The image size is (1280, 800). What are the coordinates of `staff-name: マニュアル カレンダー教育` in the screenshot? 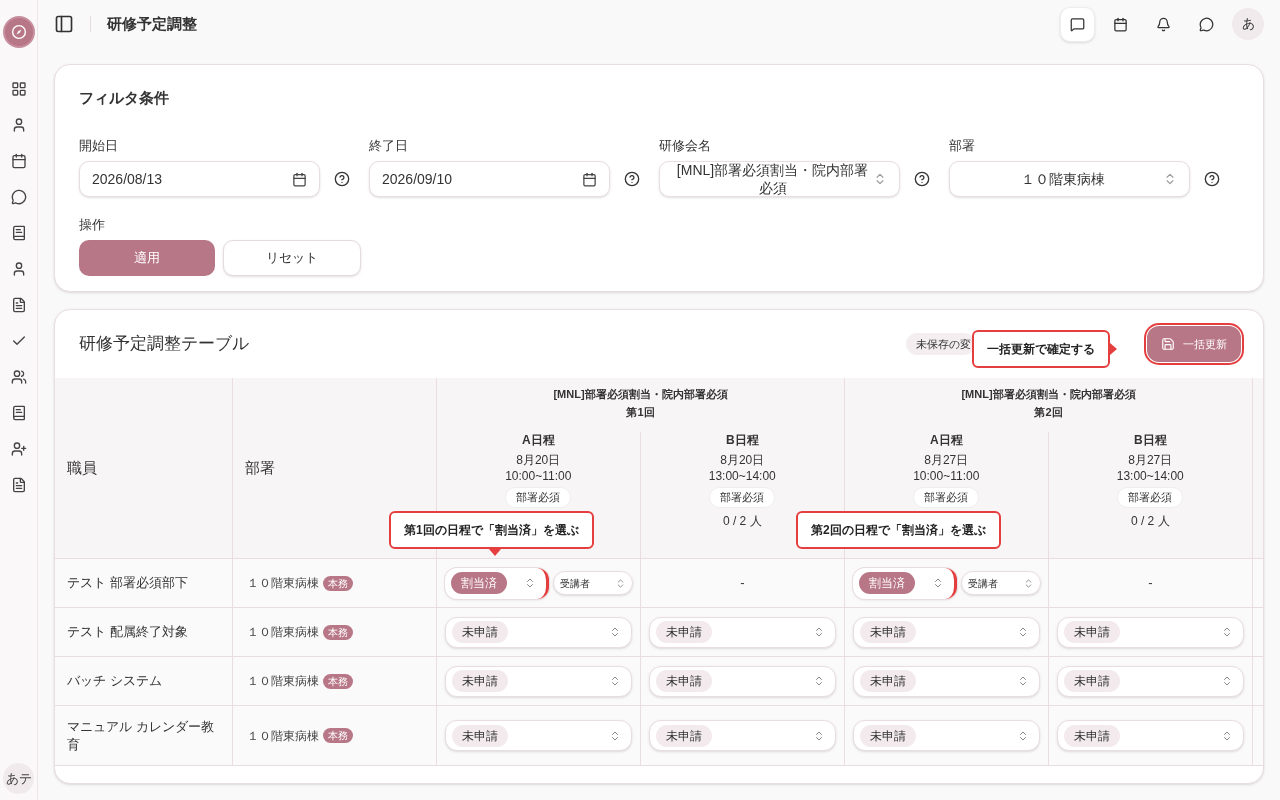 It's located at (141, 735).